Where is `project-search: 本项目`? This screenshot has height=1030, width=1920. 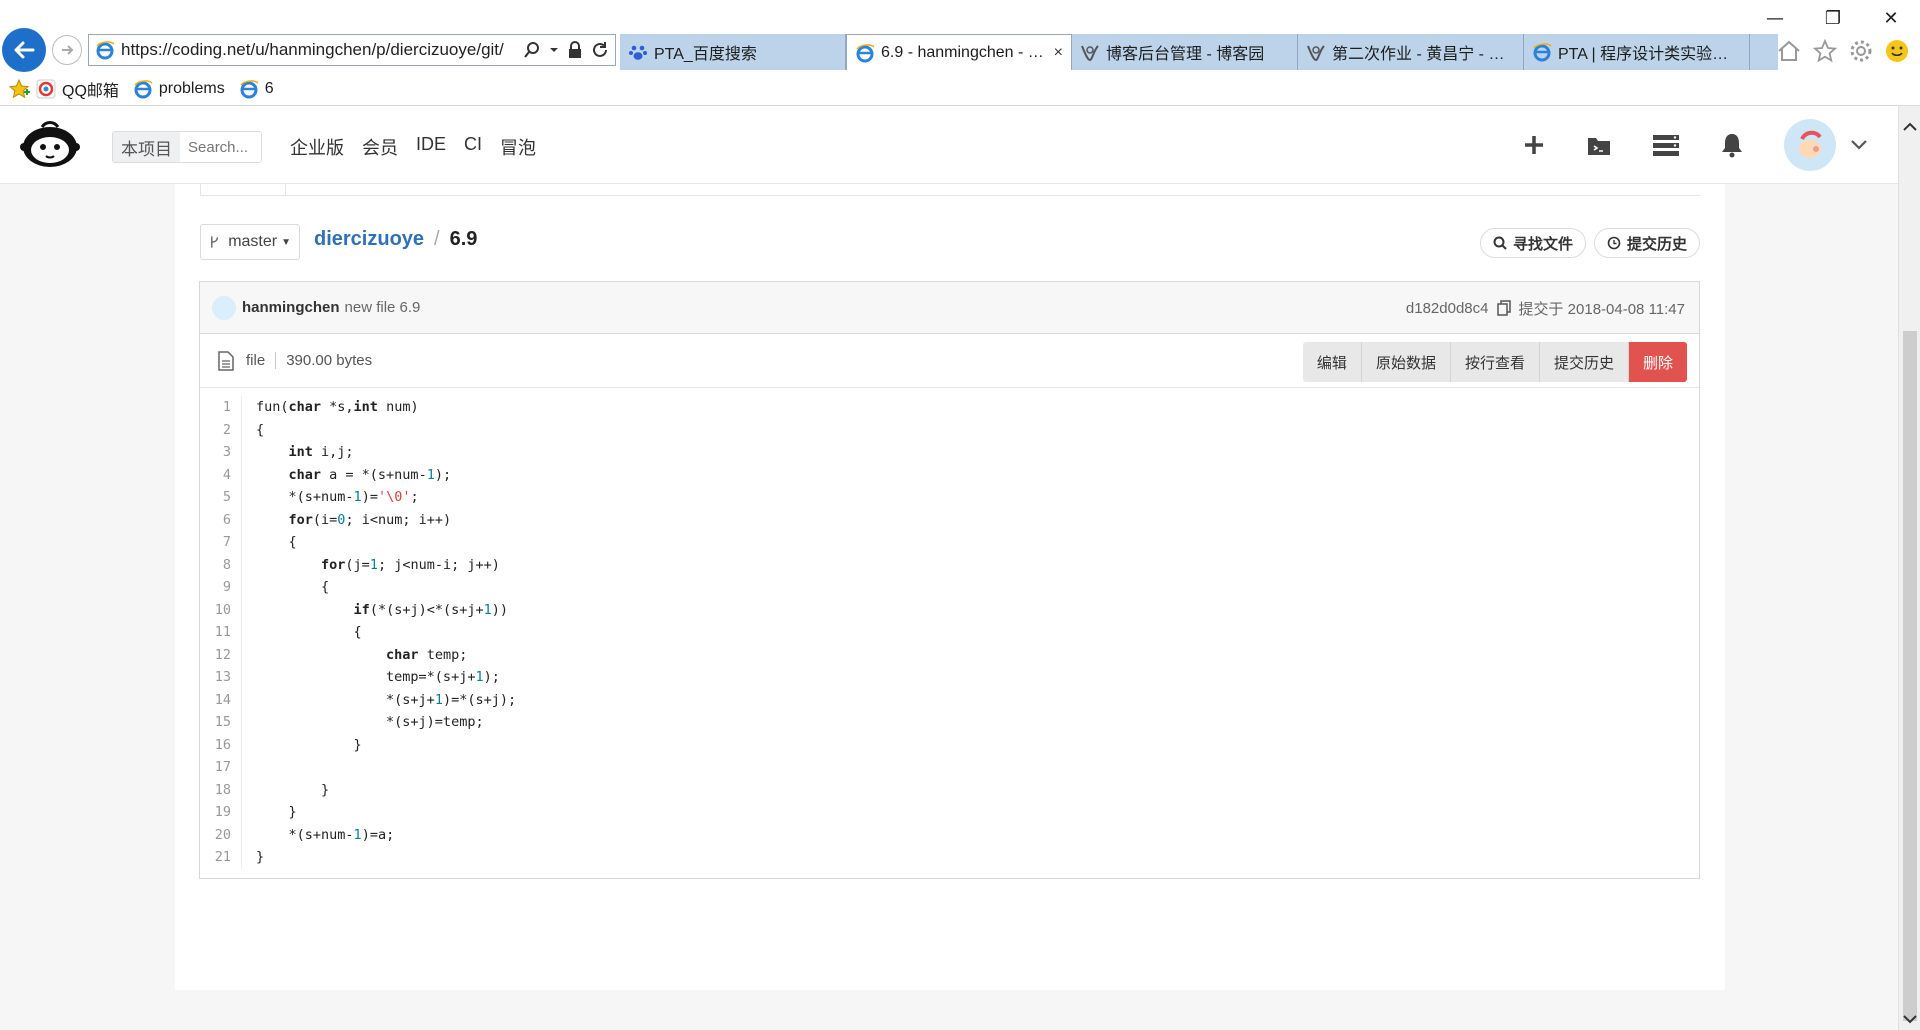
project-search: 本项目 is located at coordinates (187, 147).